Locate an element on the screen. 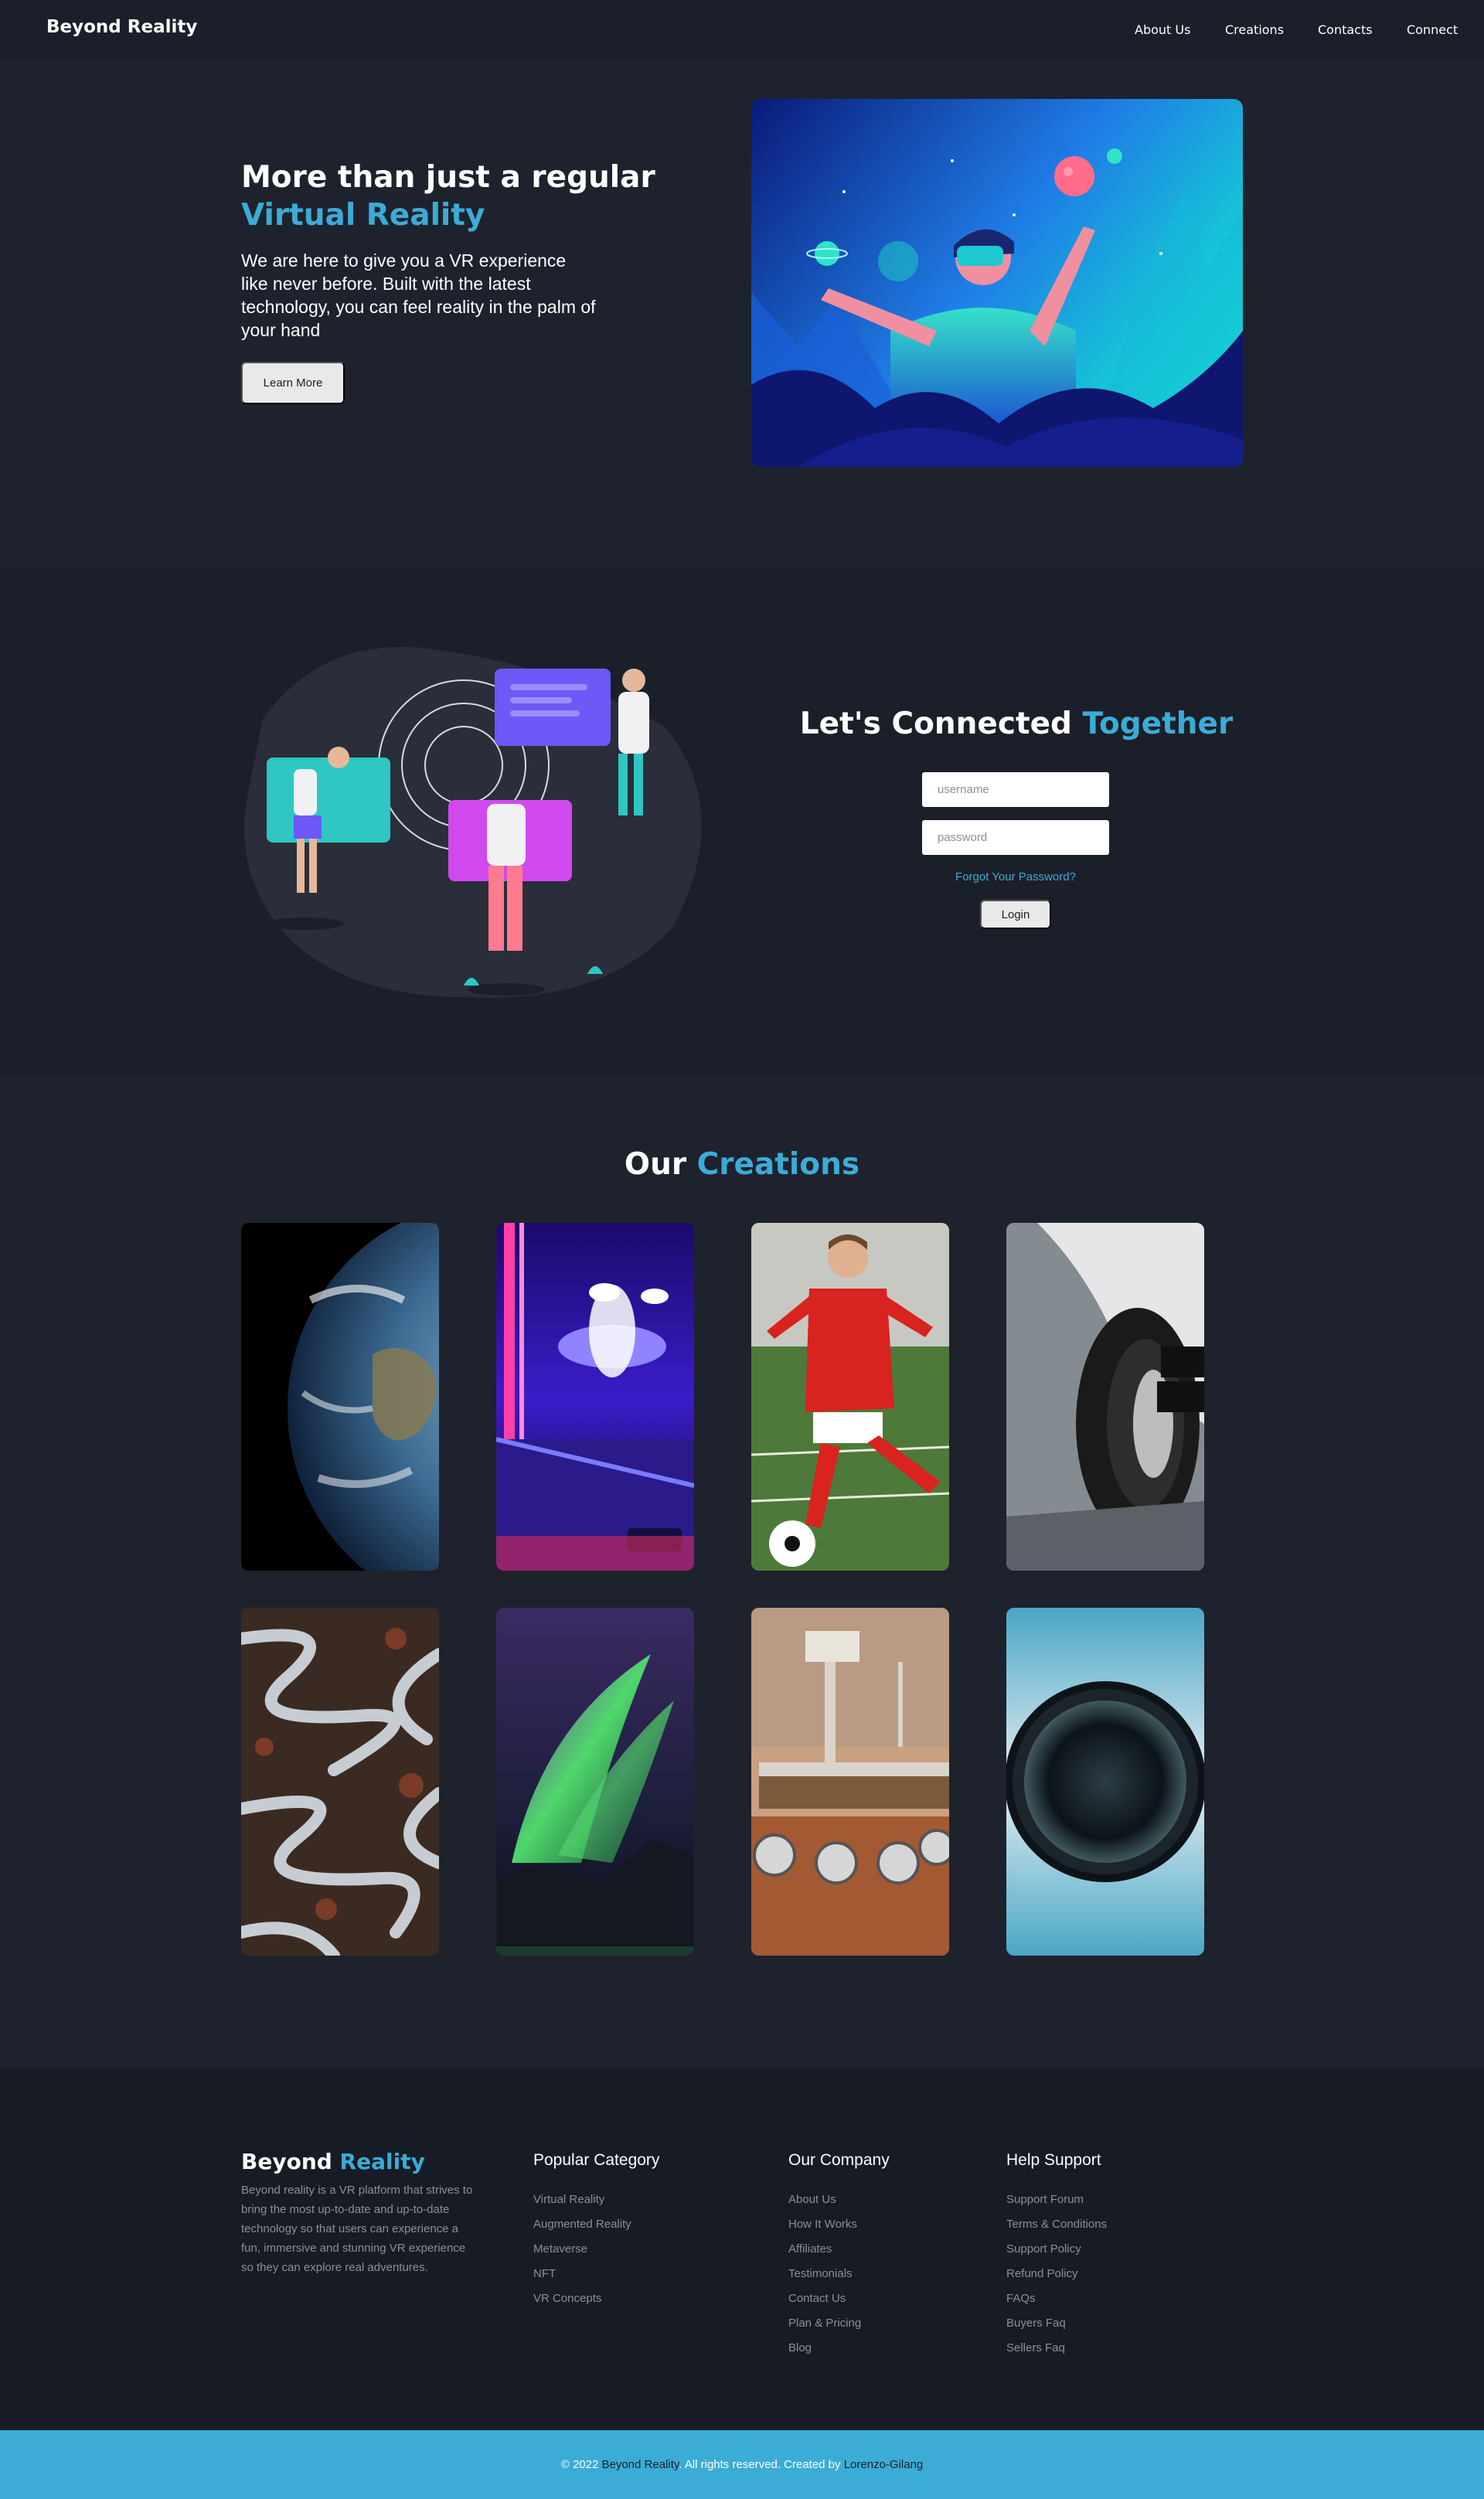  arcade-photo is located at coordinates (595, 1397).